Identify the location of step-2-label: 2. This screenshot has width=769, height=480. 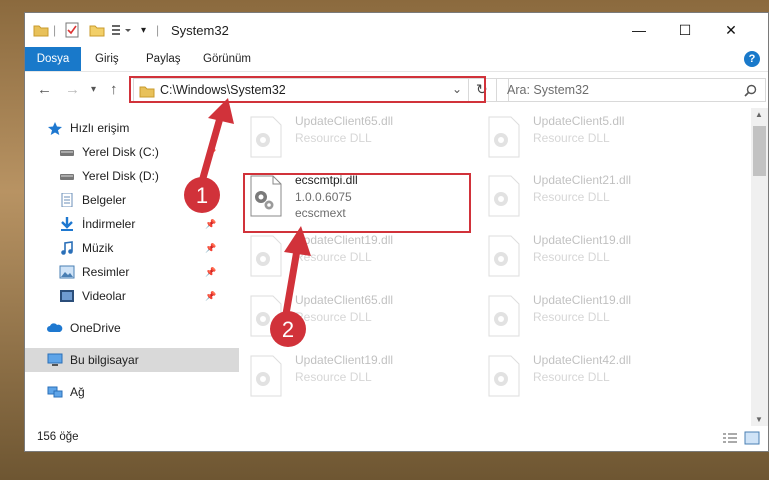
(288, 329).